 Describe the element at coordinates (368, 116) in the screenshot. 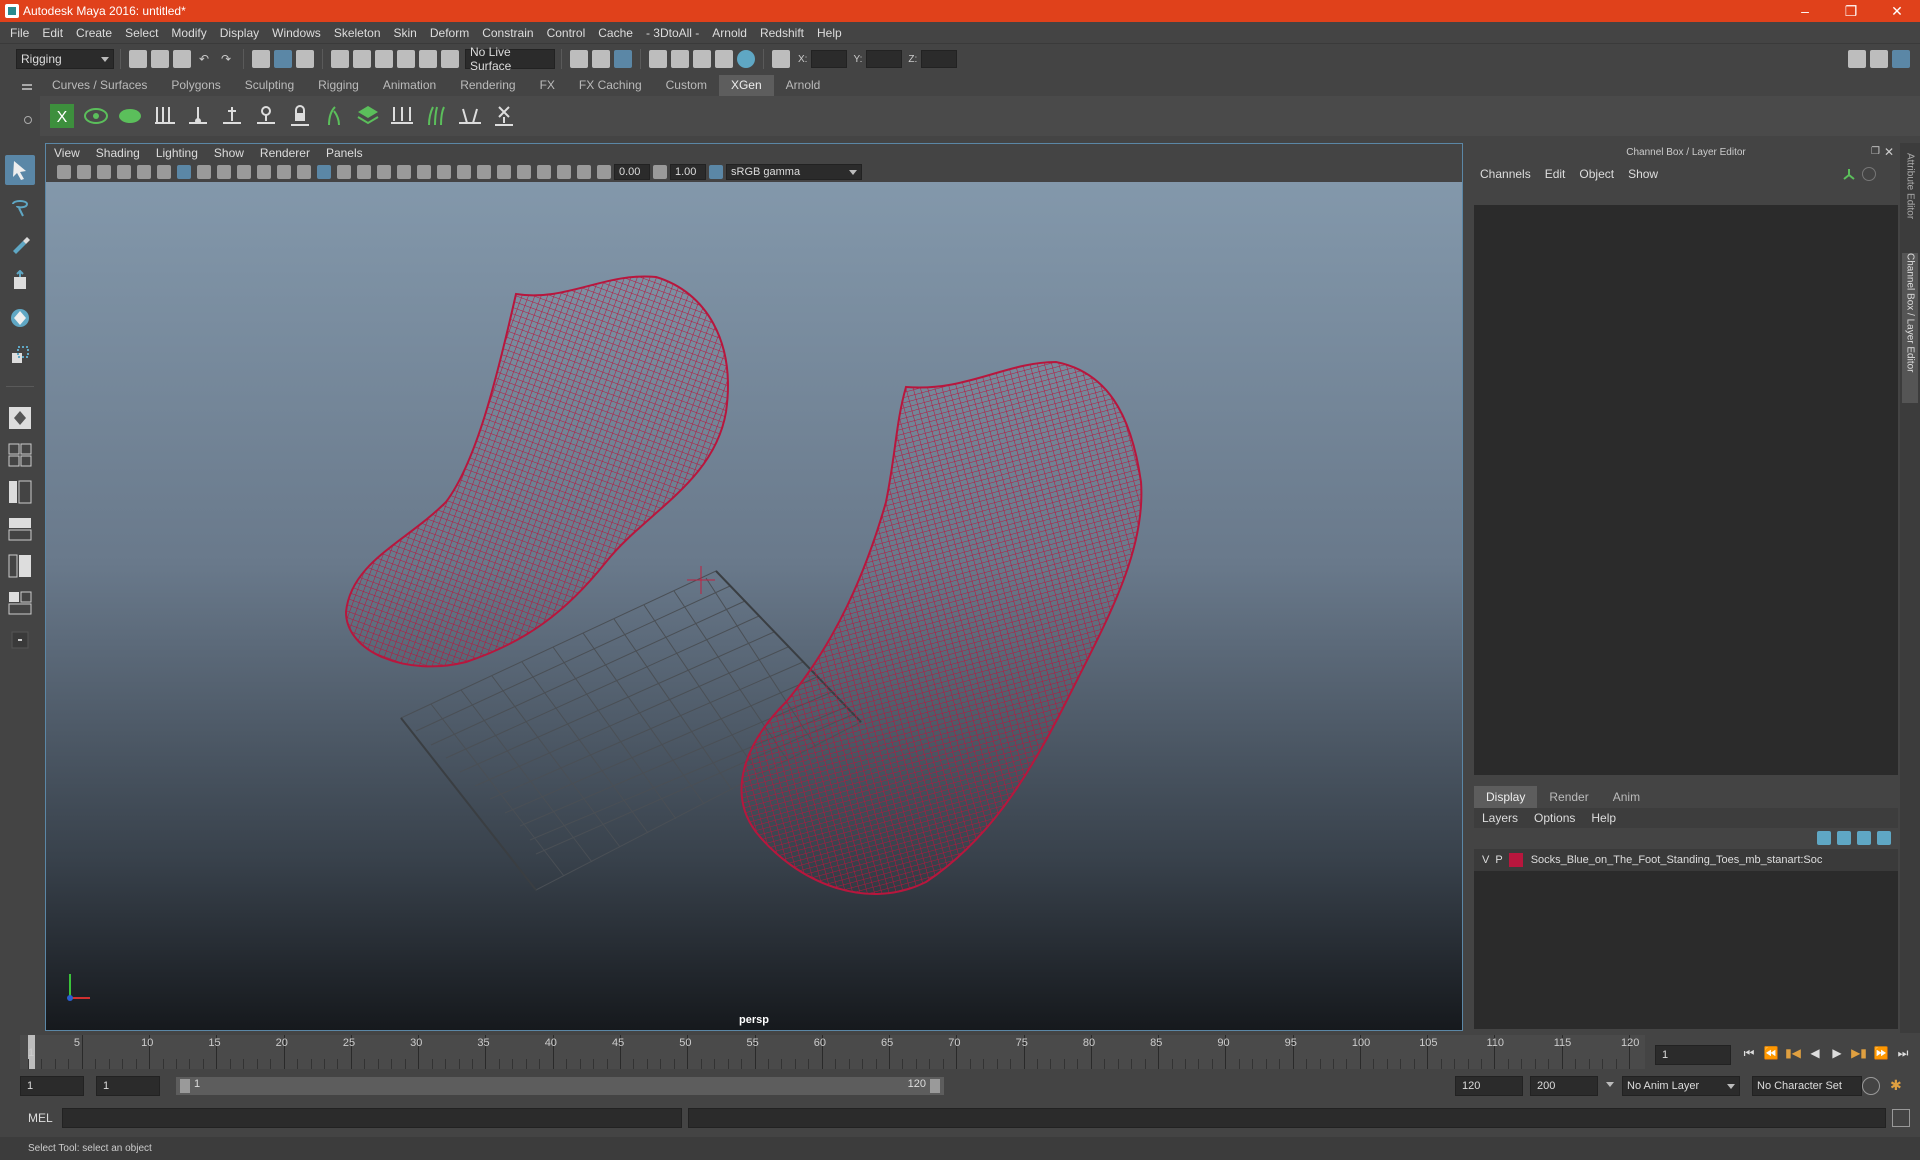

I see `xgen-layers-icon` at that location.